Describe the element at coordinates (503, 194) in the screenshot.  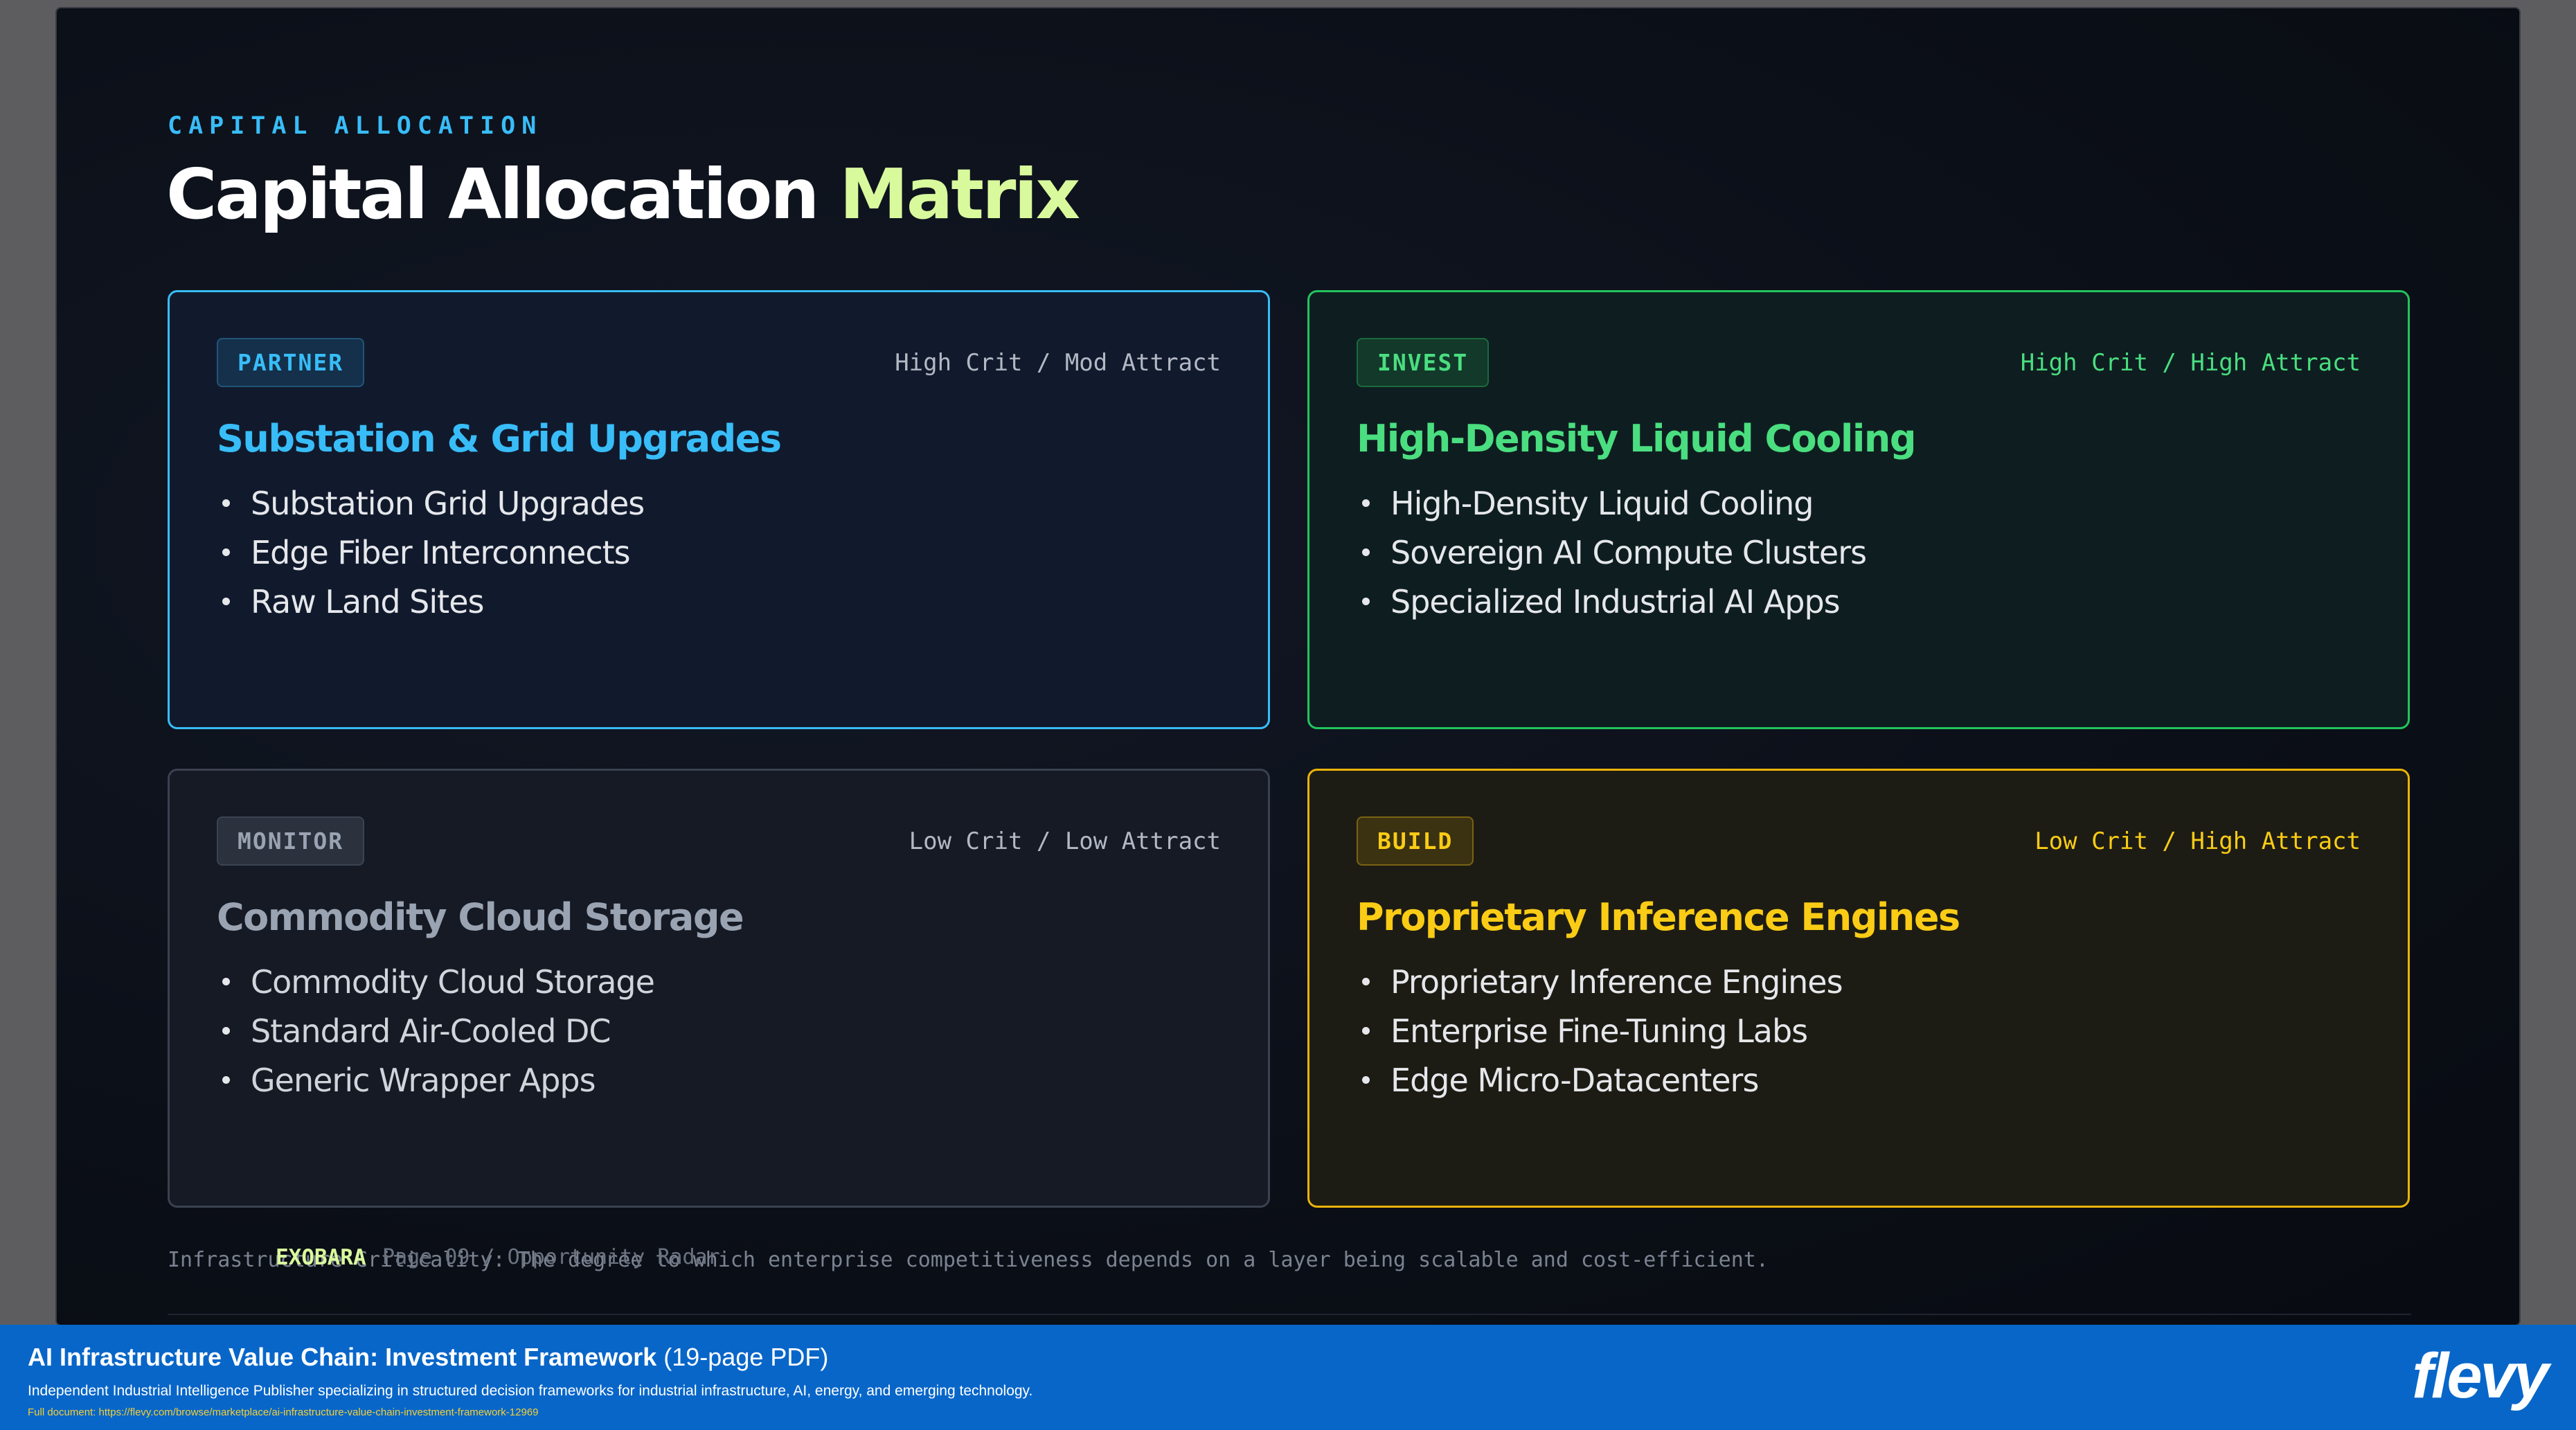
I see `title-main: Capital Allocation` at that location.